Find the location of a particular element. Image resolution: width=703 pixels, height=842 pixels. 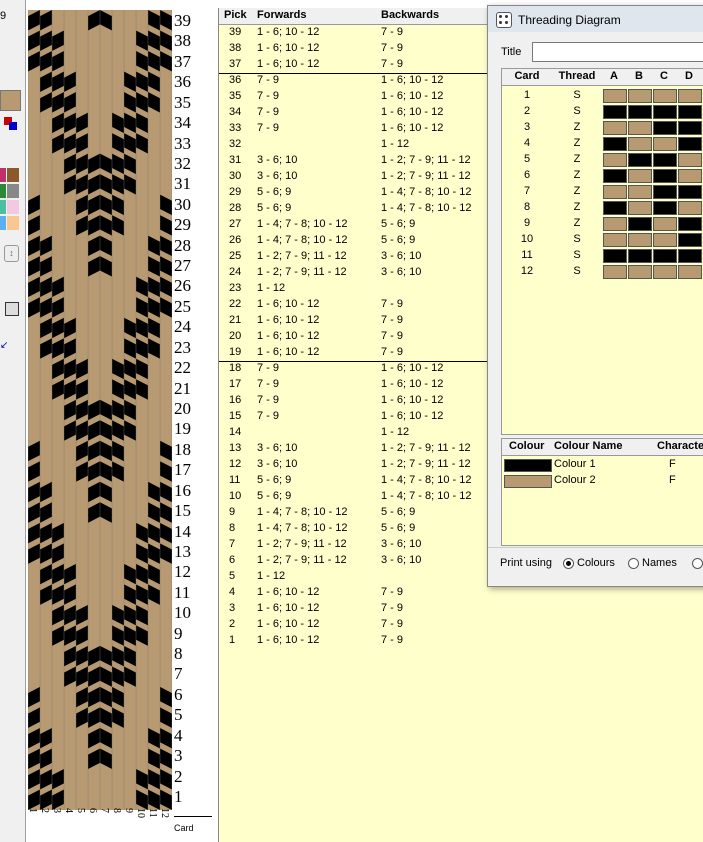

card-row: 10 S is located at coordinates (602, 240).